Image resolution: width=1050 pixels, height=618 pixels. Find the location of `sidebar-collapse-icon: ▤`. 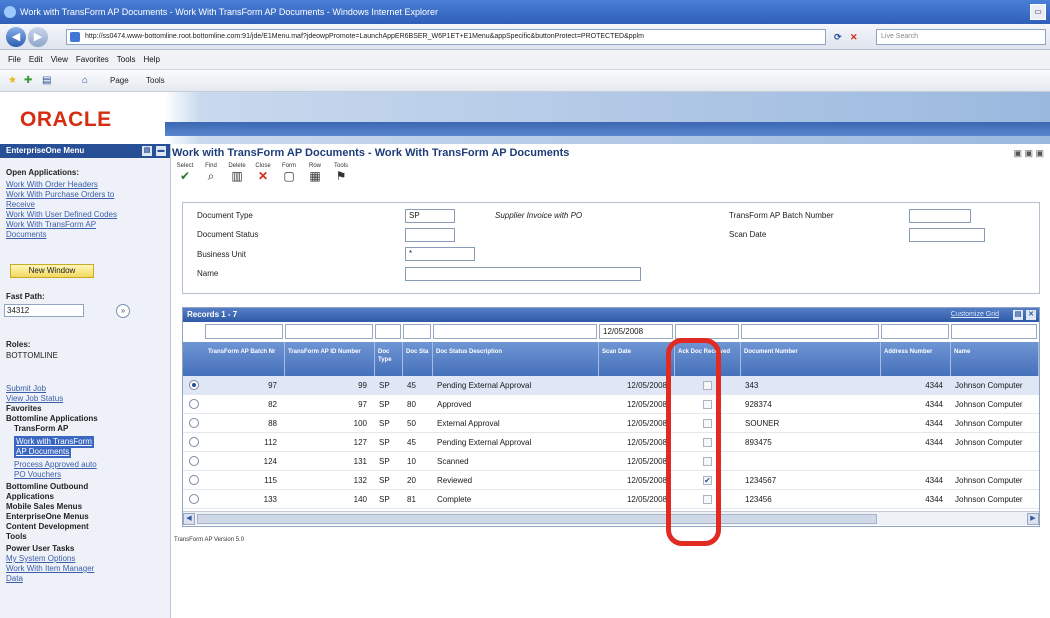

sidebar-collapse-icon: ▤ is located at coordinates (147, 151).